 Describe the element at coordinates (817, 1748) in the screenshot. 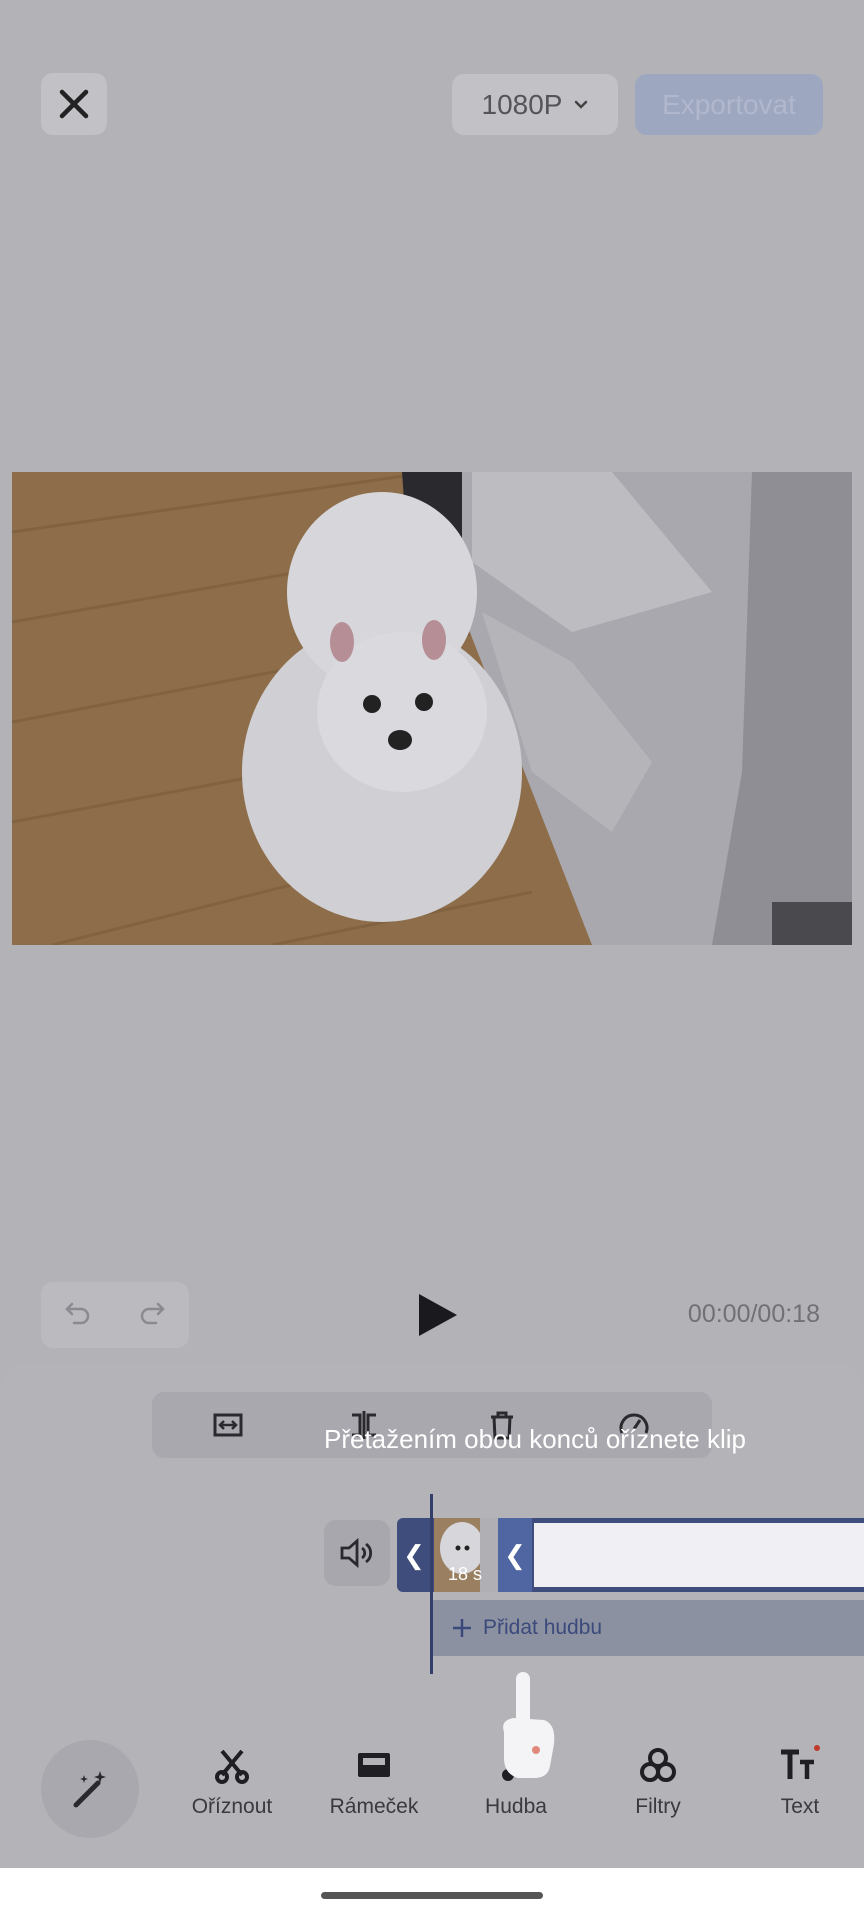

I see `notification-dot` at that location.